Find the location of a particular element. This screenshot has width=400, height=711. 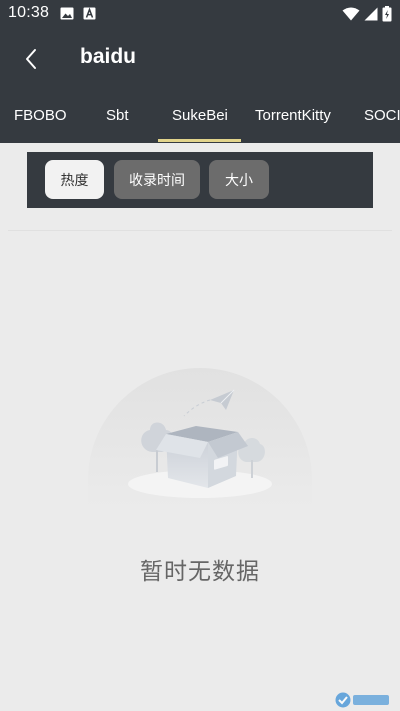

watermark-logo is located at coordinates (362, 700).